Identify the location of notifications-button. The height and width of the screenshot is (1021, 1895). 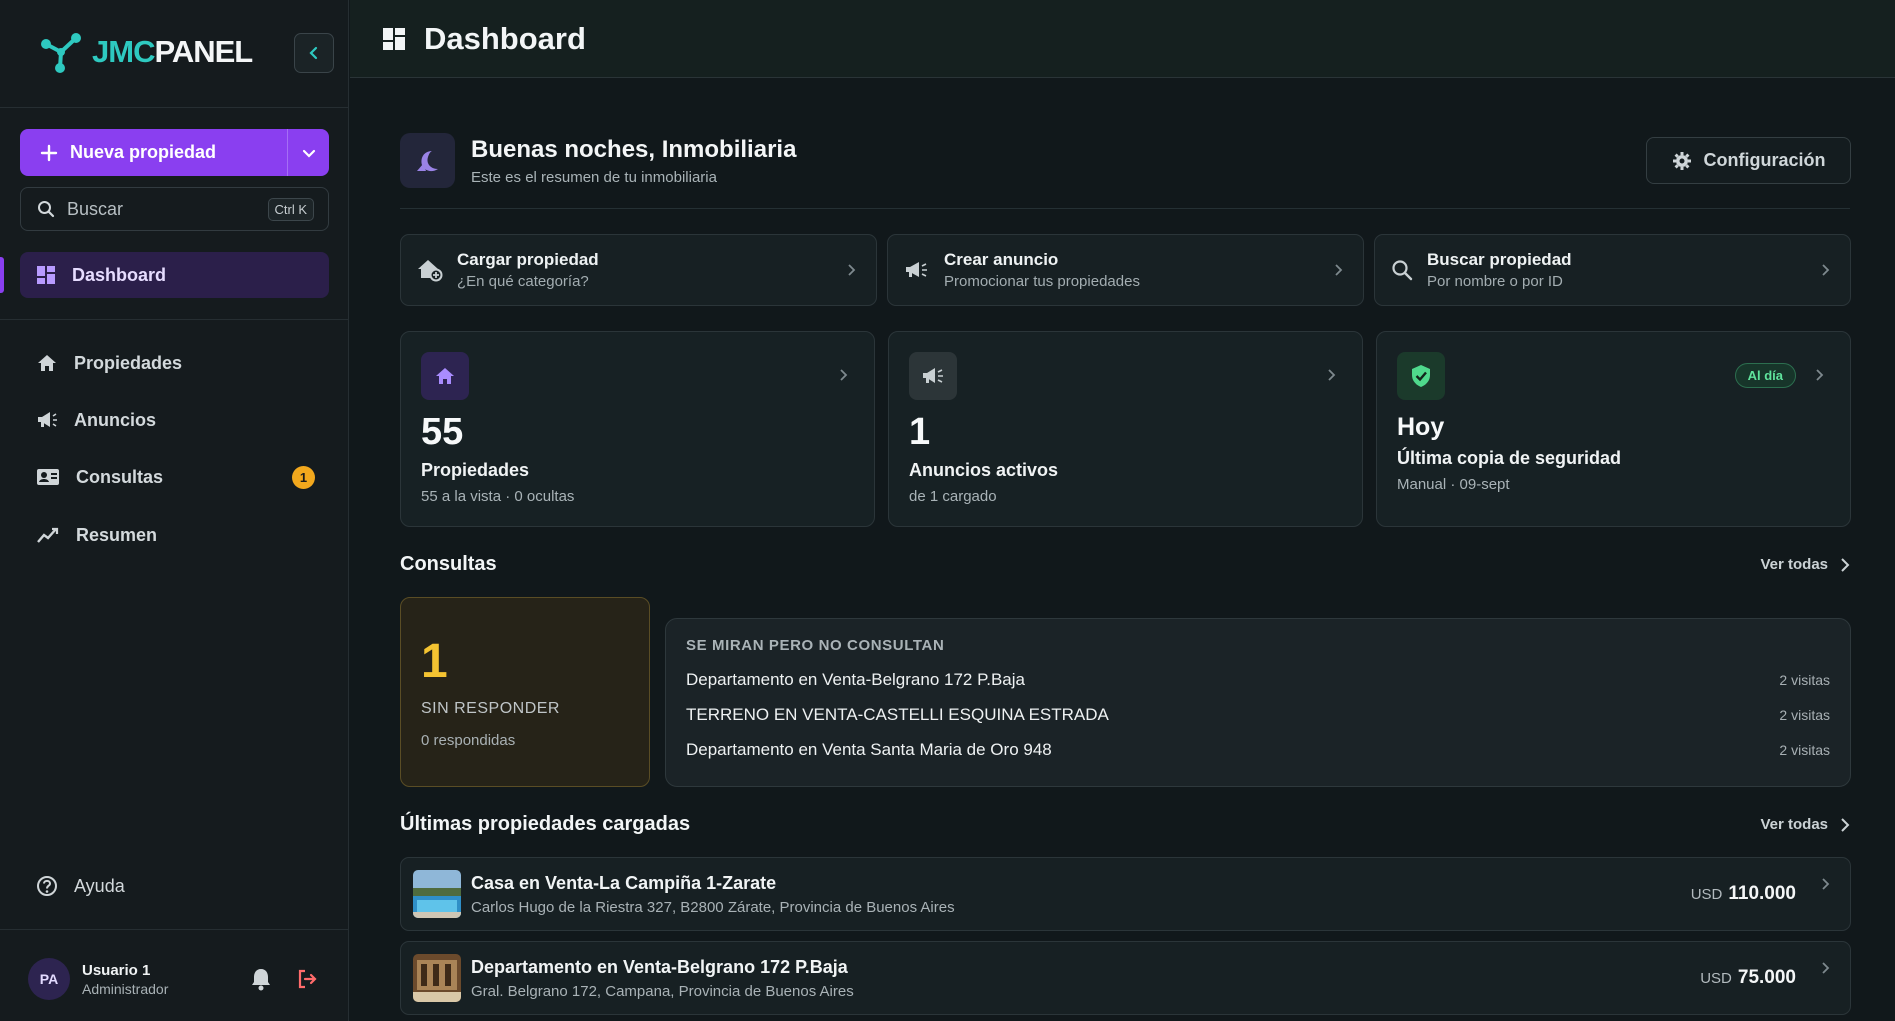
(261, 979).